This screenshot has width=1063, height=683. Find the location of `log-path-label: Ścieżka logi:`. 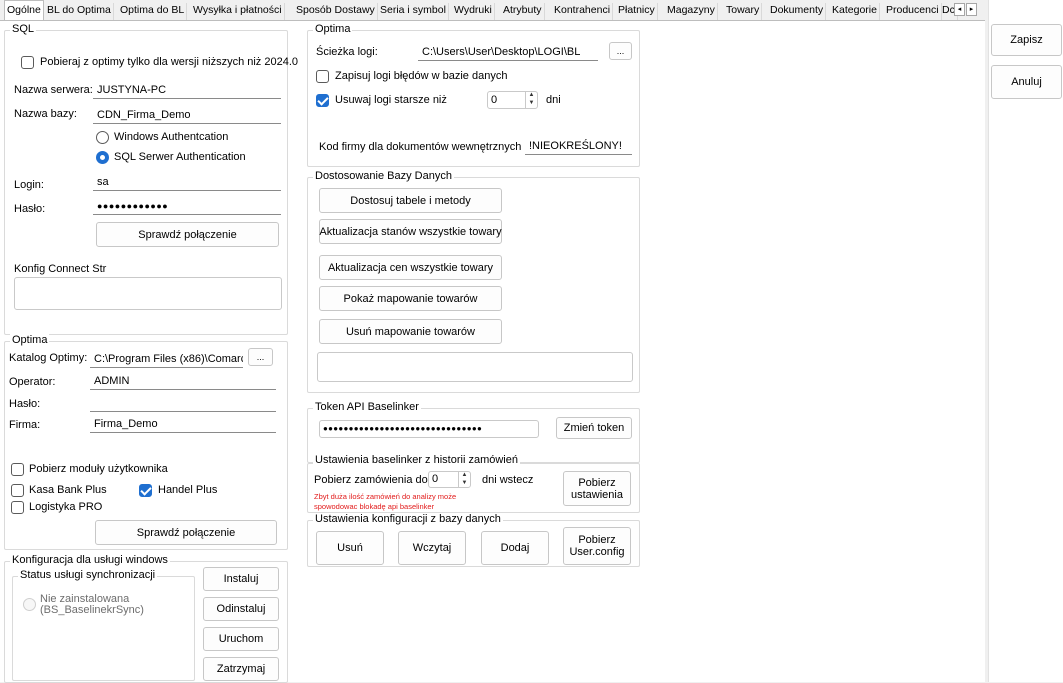

log-path-label: Ścieżka logi: is located at coordinates (347, 52).